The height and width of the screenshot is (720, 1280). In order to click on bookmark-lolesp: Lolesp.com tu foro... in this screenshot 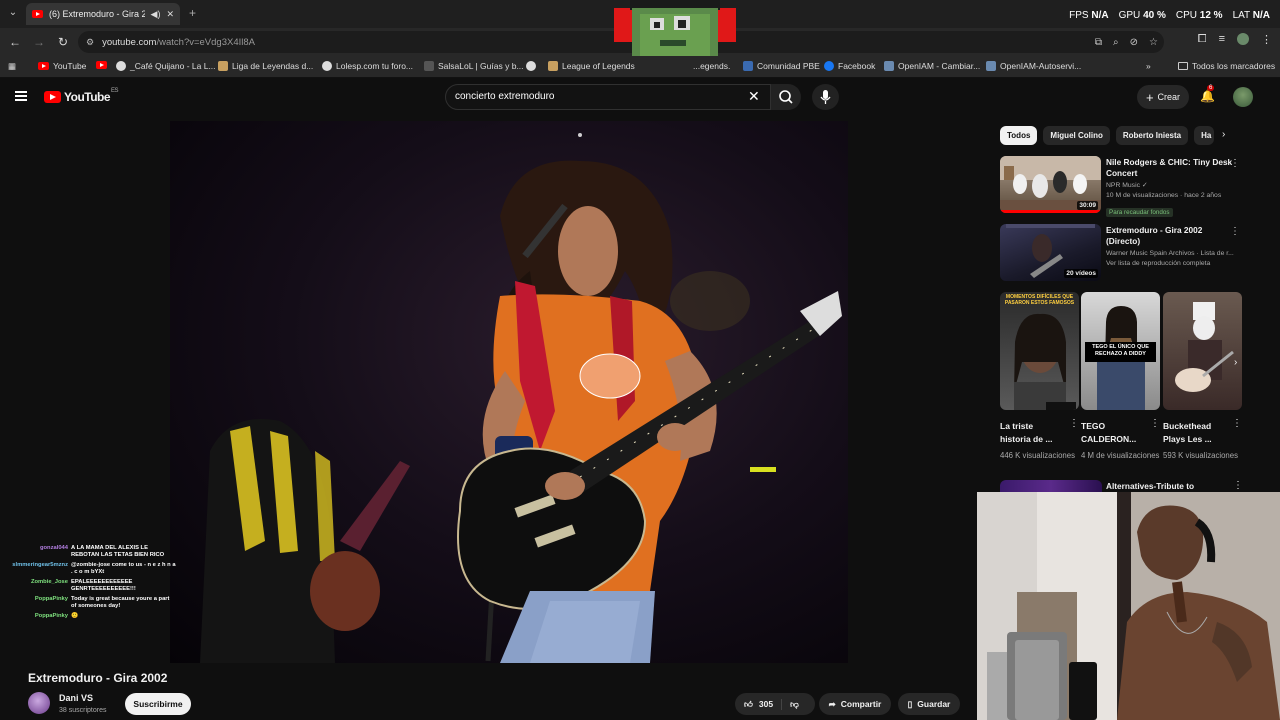, I will do `click(367, 66)`.